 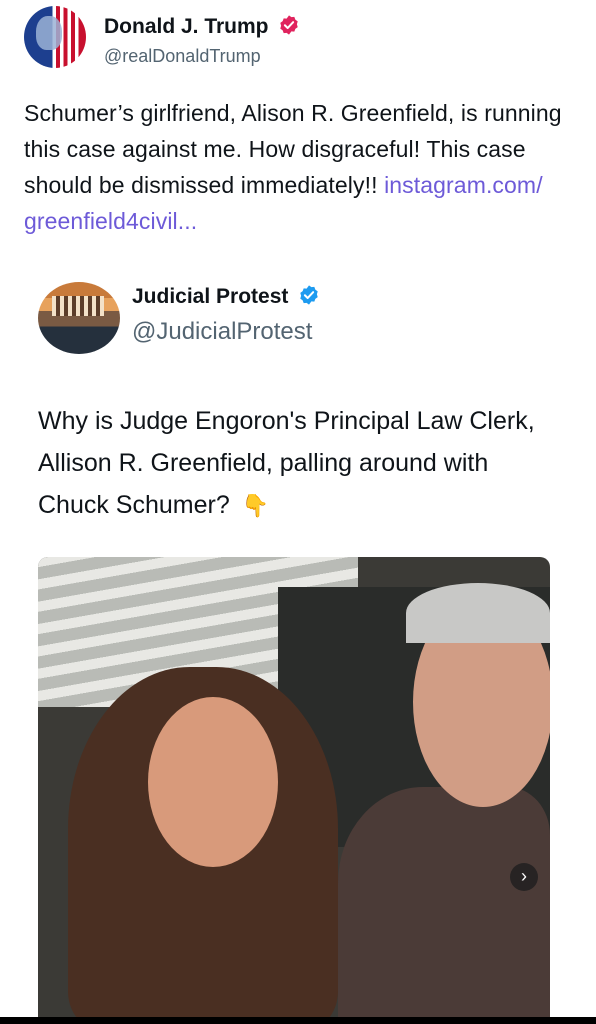 What do you see at coordinates (222, 332) in the screenshot?
I see `quoted-author-handle: @JudicialProtest` at bounding box center [222, 332].